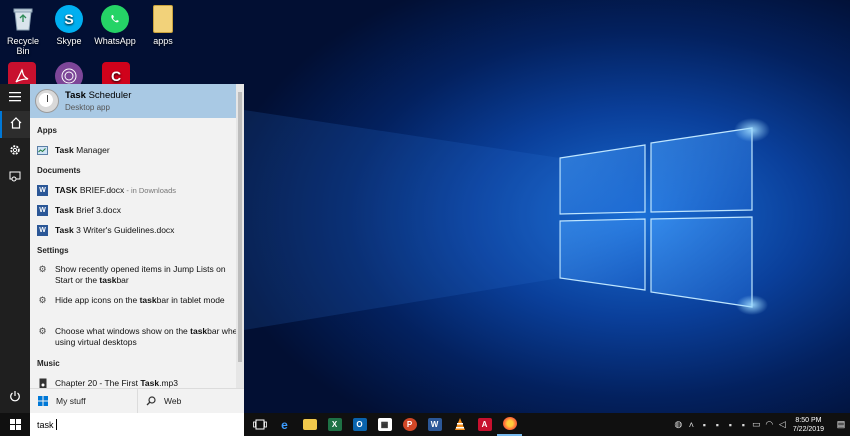 The width and height of the screenshot is (850, 436). Describe the element at coordinates (88, 210) in the screenshot. I see `result-label: Task Brief 3.docx` at that location.